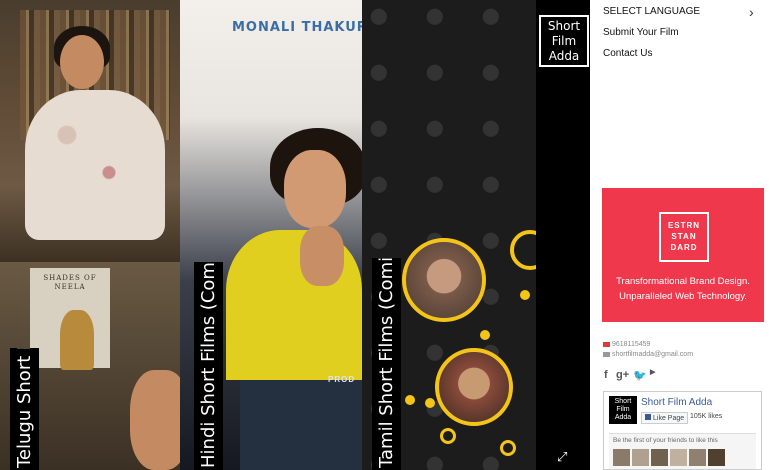  I want to click on ad-logo: ESTRN STAN DARD, so click(684, 237).